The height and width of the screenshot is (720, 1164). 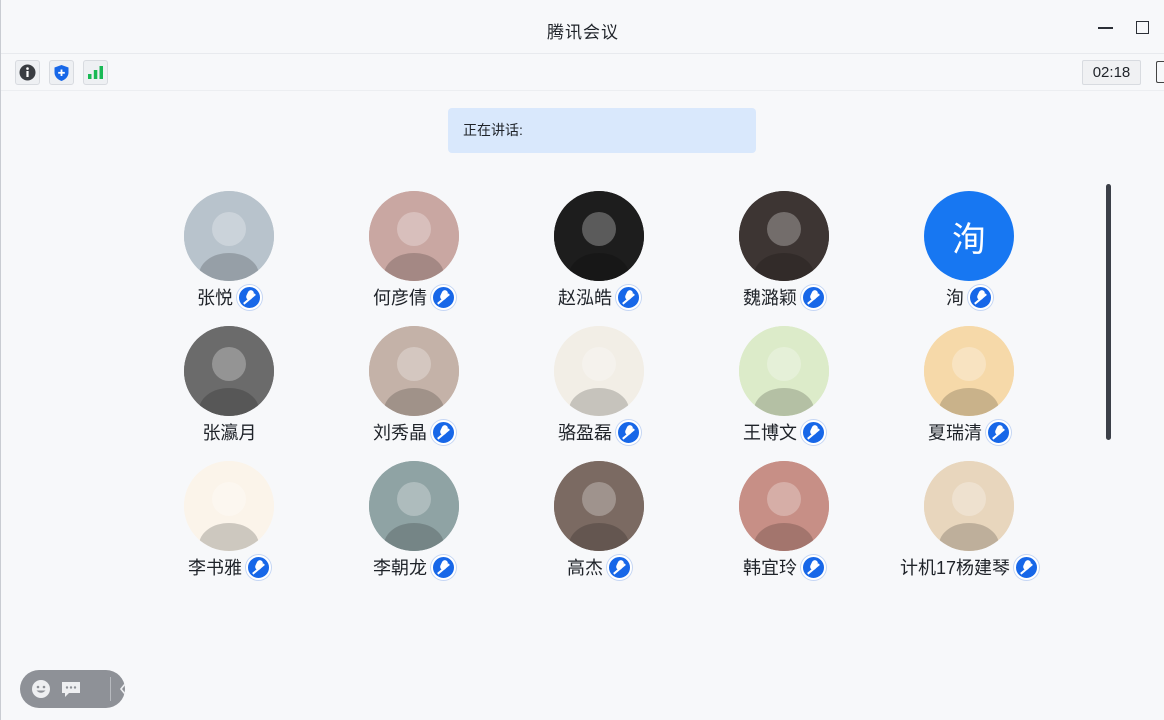 I want to click on participant-name: 夏瑞清, so click(x=955, y=433).